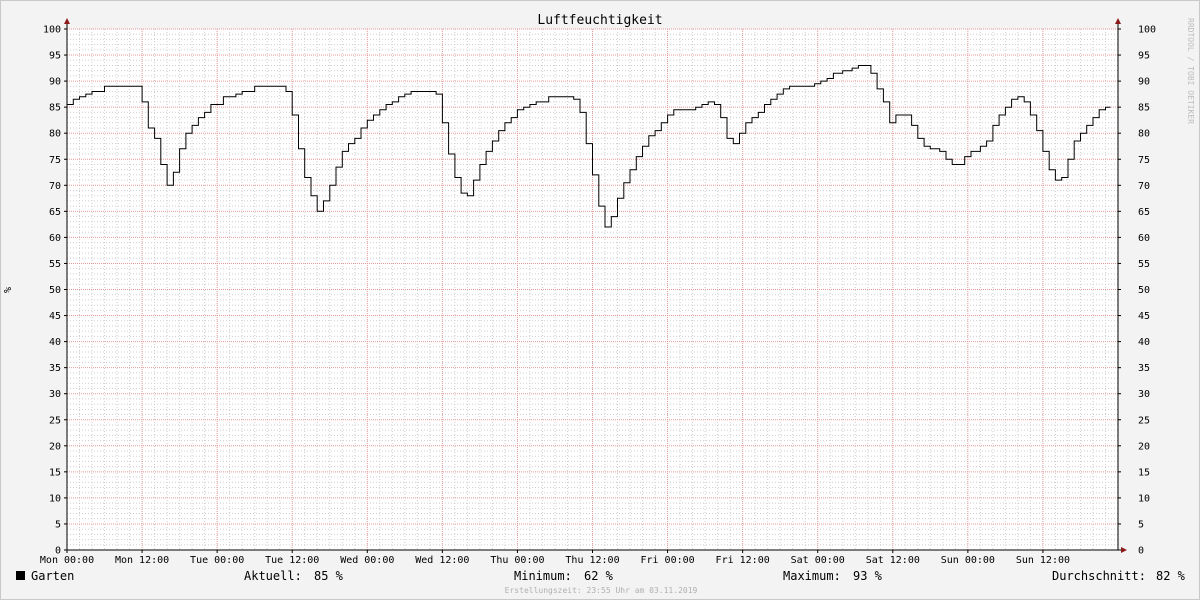 The height and width of the screenshot is (600, 1200). What do you see at coordinates (667, 560) in the screenshot?
I see `x-tick-label: Fri 00:00` at bounding box center [667, 560].